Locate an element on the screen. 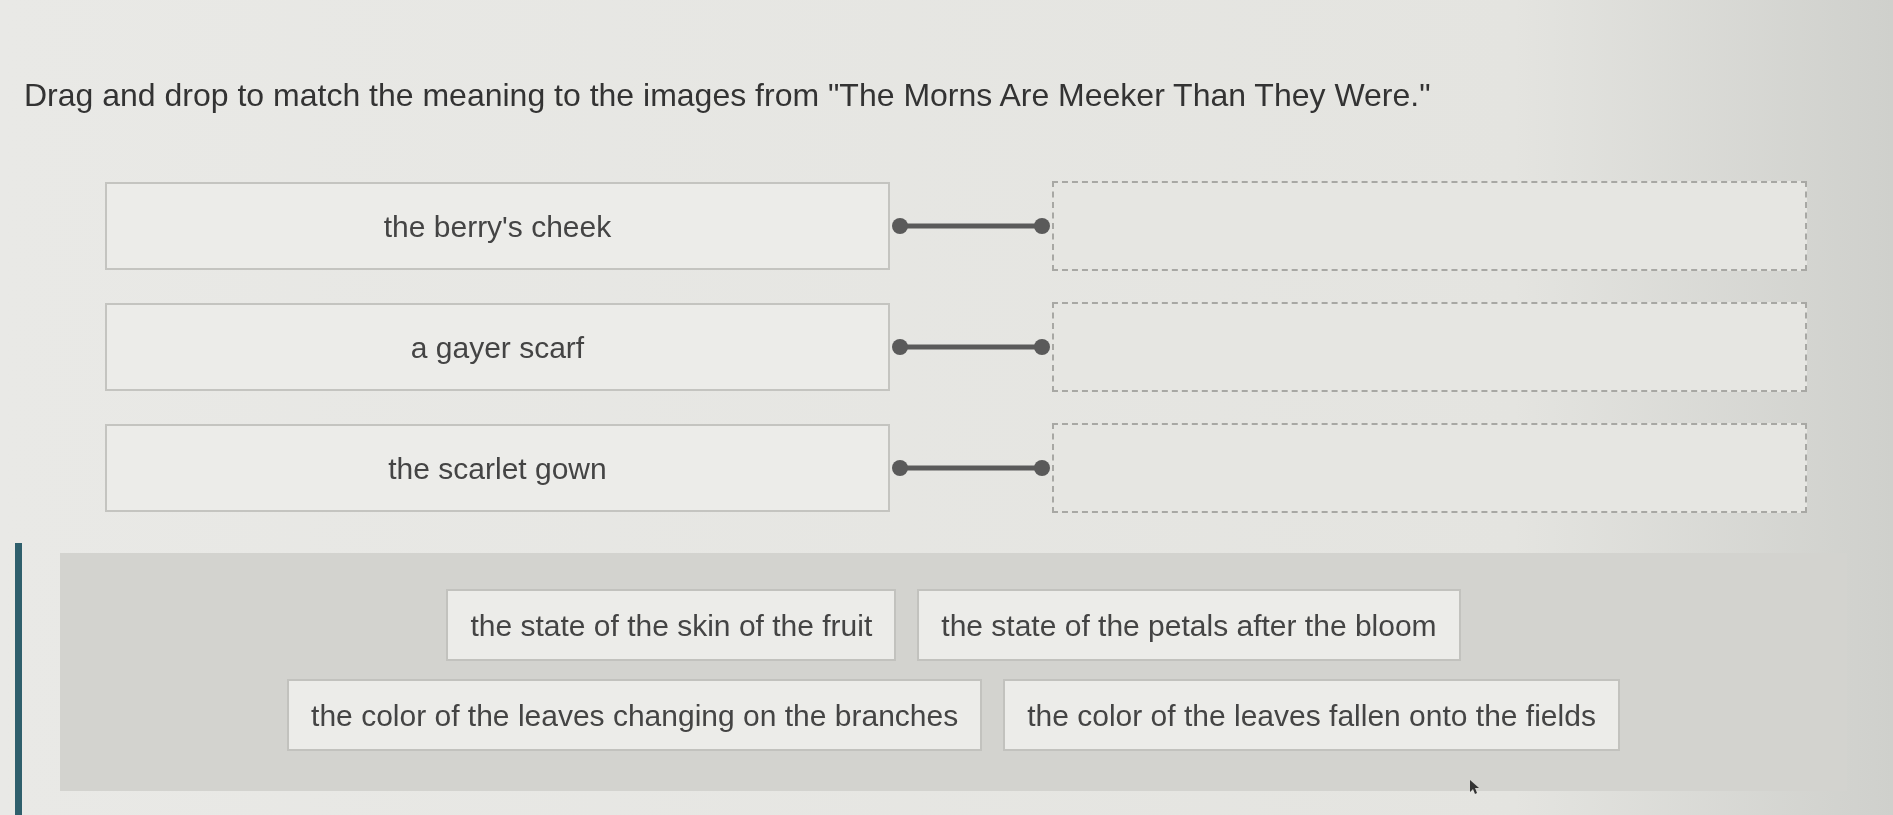  answer-chip: the color of the leaves changing on the branches is located at coordinates (635, 715).